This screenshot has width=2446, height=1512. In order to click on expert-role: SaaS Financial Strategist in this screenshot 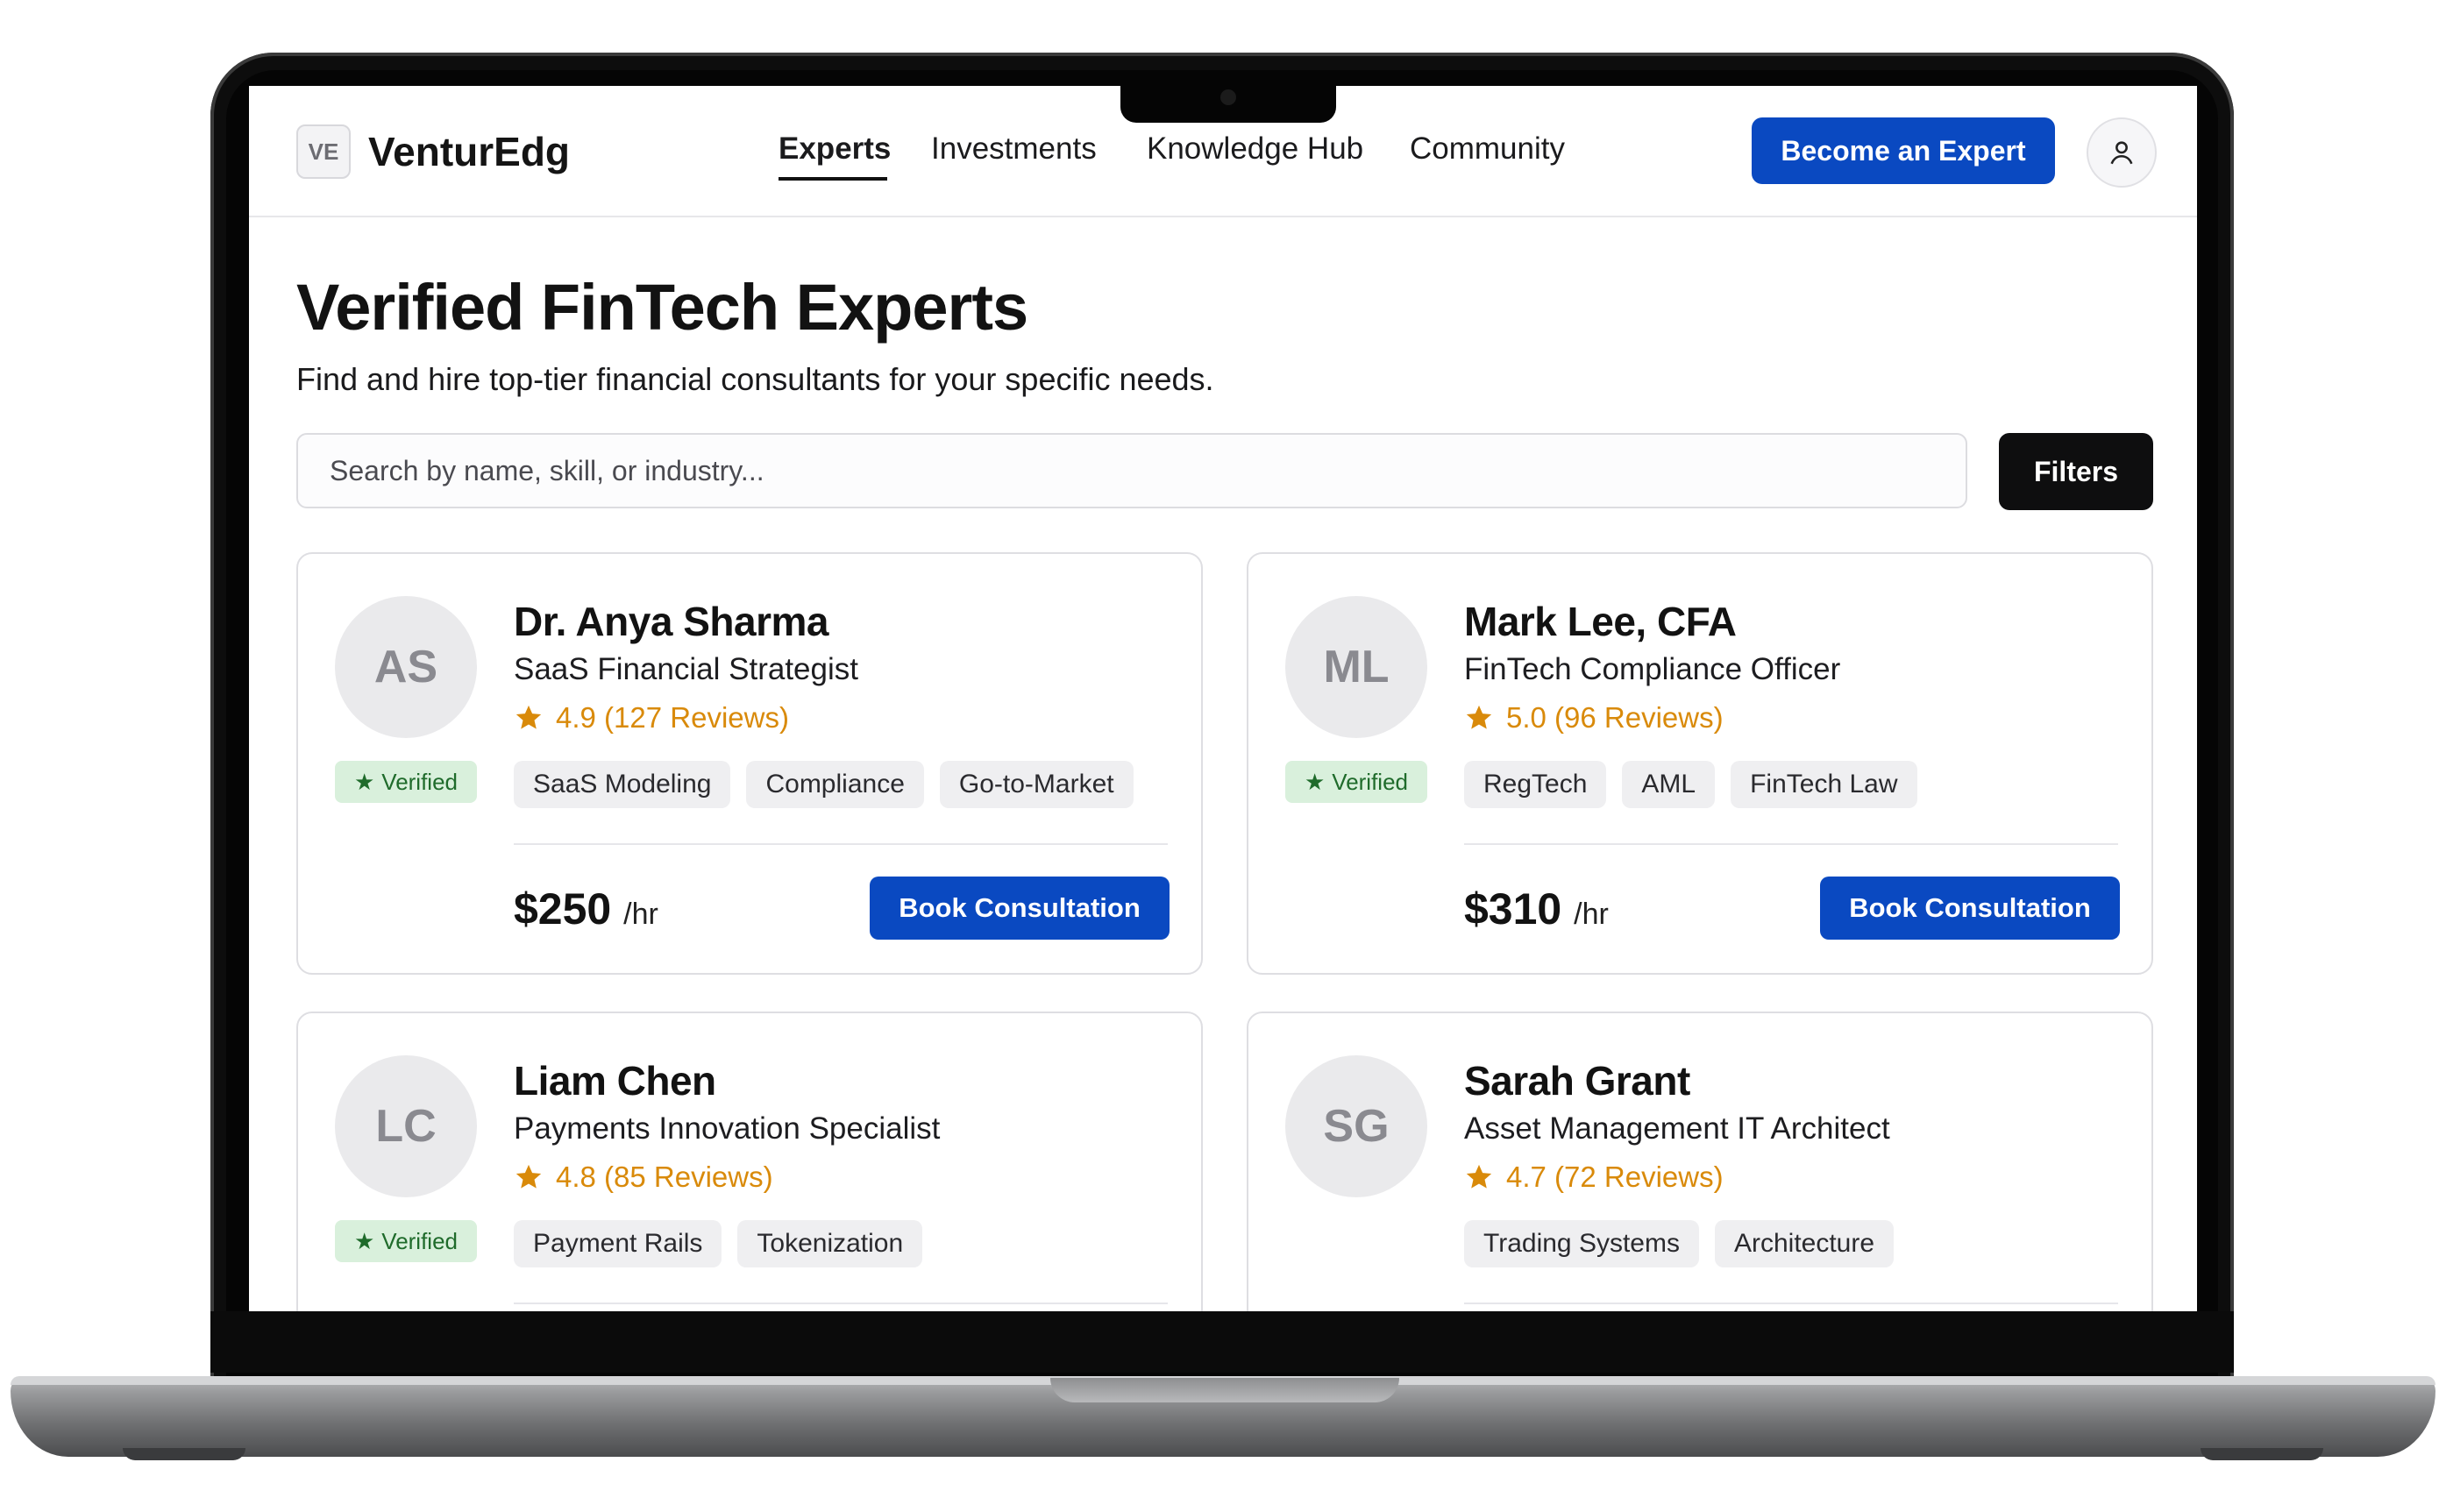, I will do `click(686, 669)`.